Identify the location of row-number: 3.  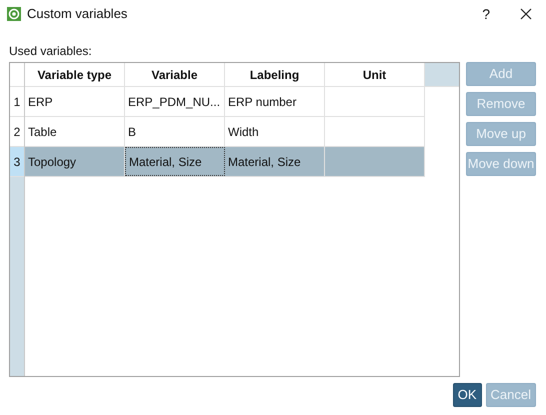
(17, 162).